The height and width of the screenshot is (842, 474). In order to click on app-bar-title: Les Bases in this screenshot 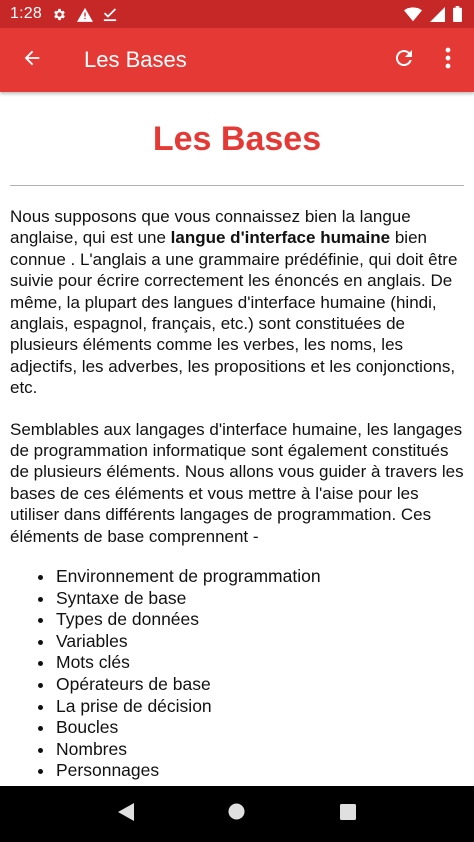, I will do `click(135, 59)`.